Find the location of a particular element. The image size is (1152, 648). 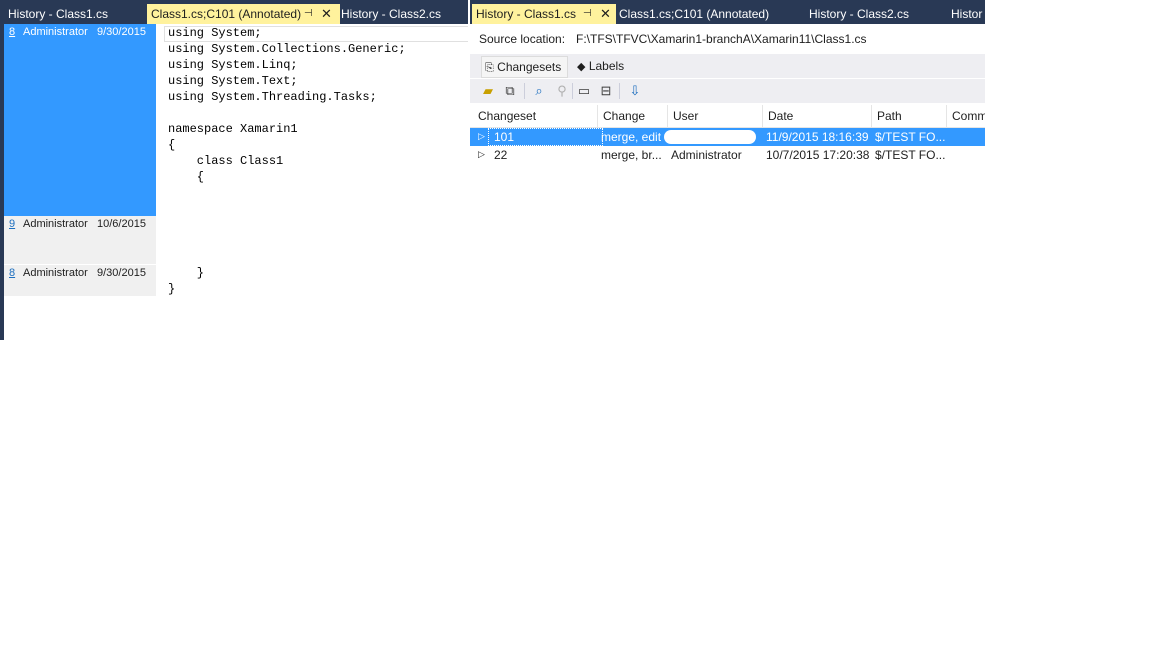

search-icon: ⚲ is located at coordinates (562, 91).